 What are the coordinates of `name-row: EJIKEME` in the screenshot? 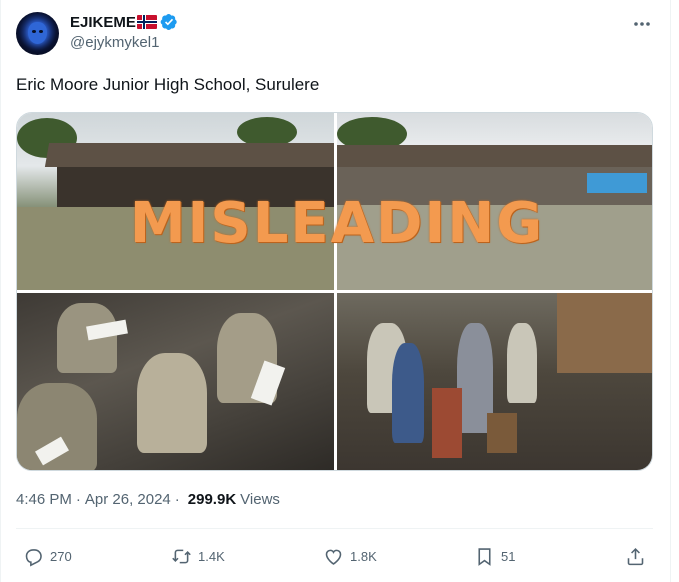 It's located at (124, 22).